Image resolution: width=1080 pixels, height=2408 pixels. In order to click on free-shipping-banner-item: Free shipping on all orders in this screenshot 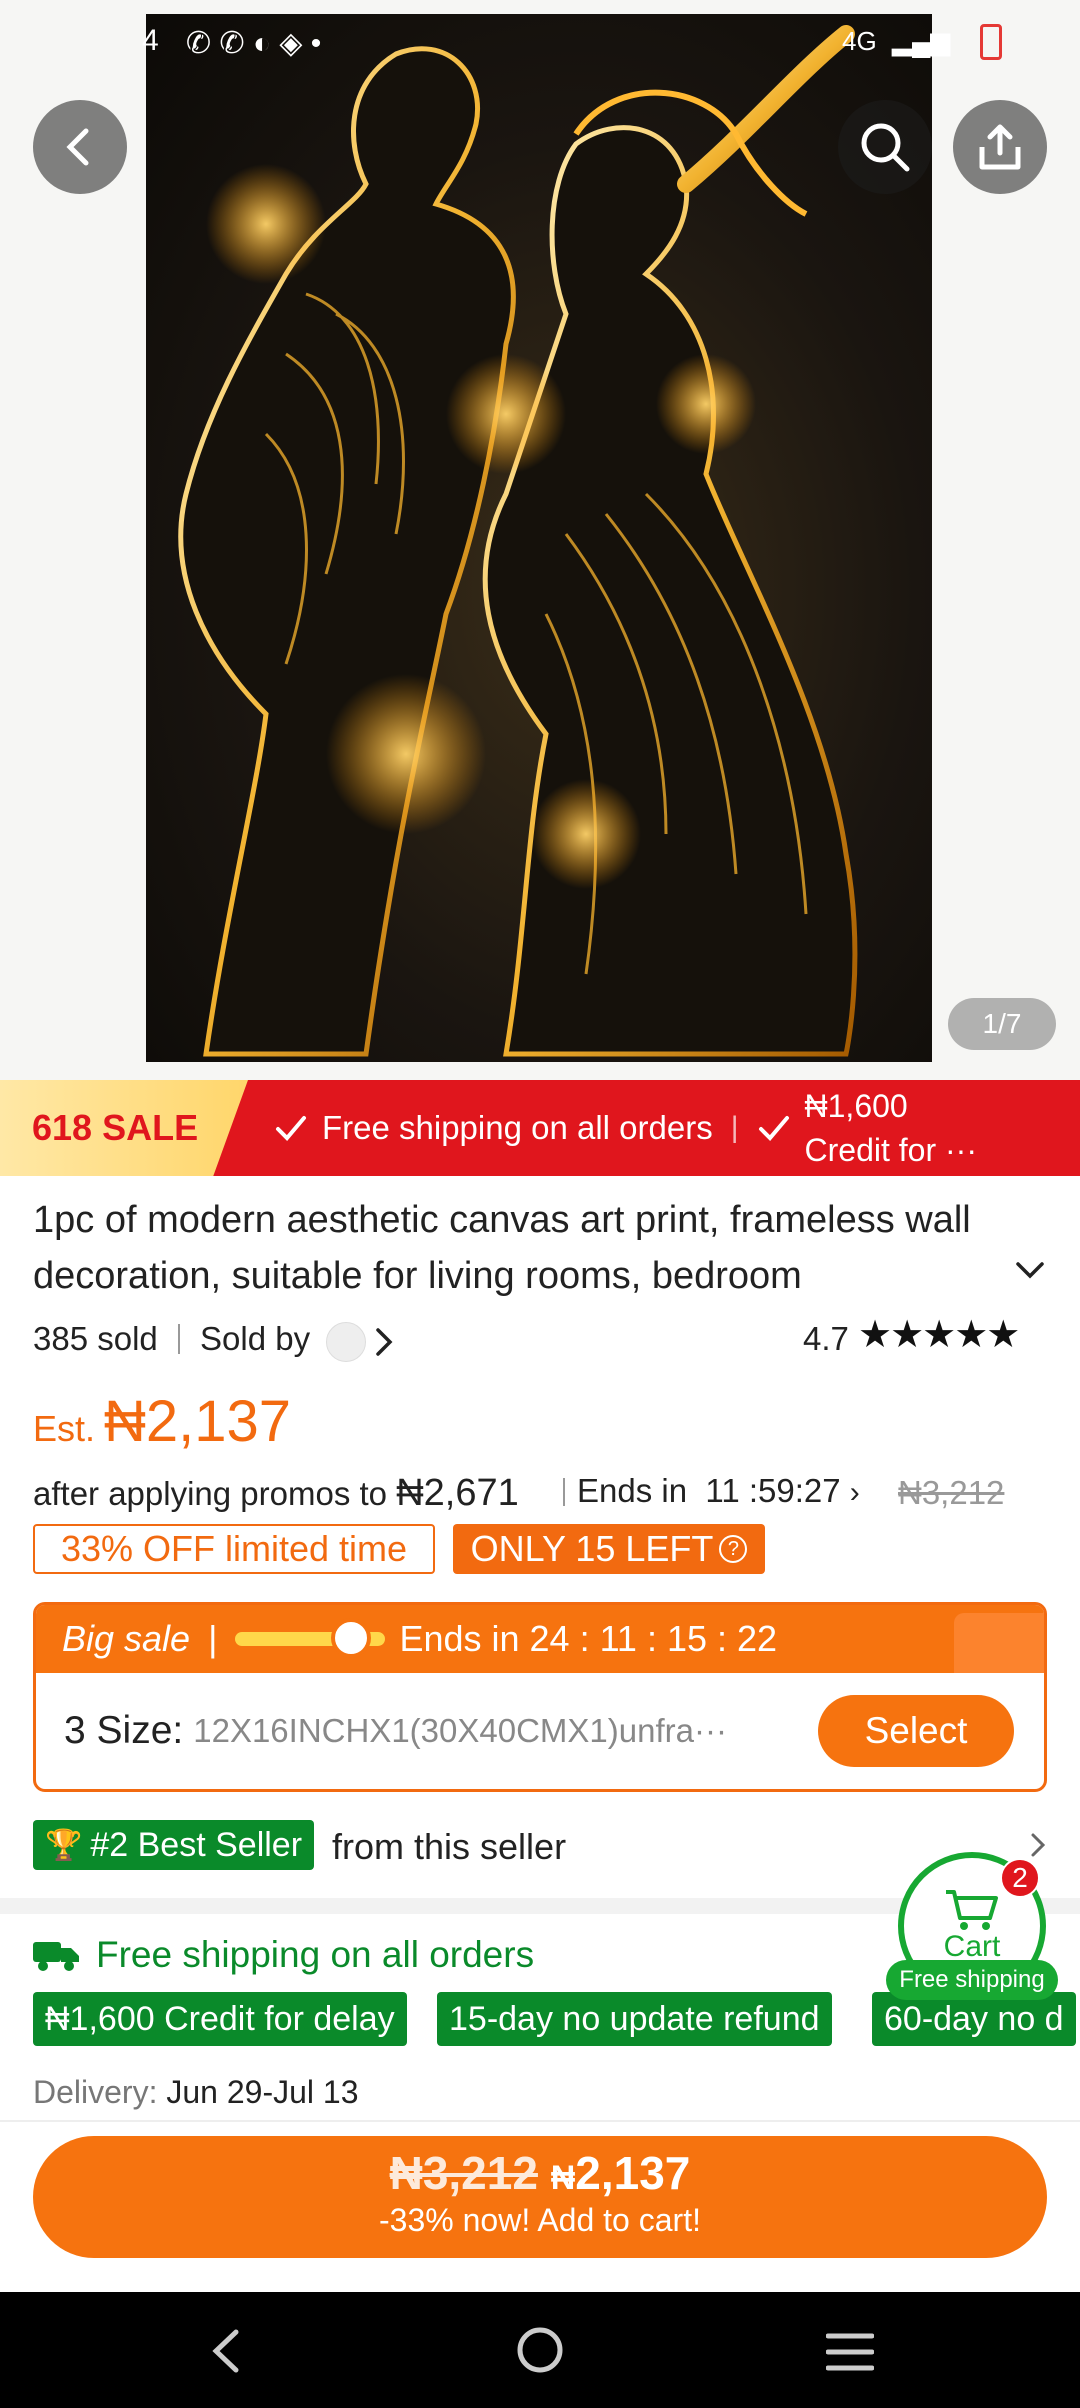, I will do `click(493, 1128)`.